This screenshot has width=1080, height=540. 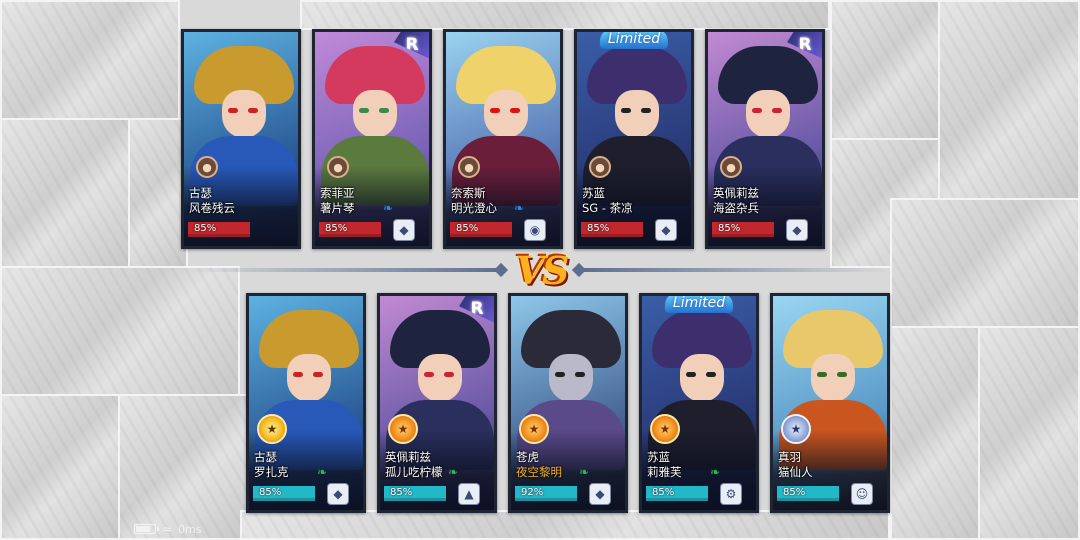 What do you see at coordinates (734, 270) in the screenshot?
I see `divider-right` at bounding box center [734, 270].